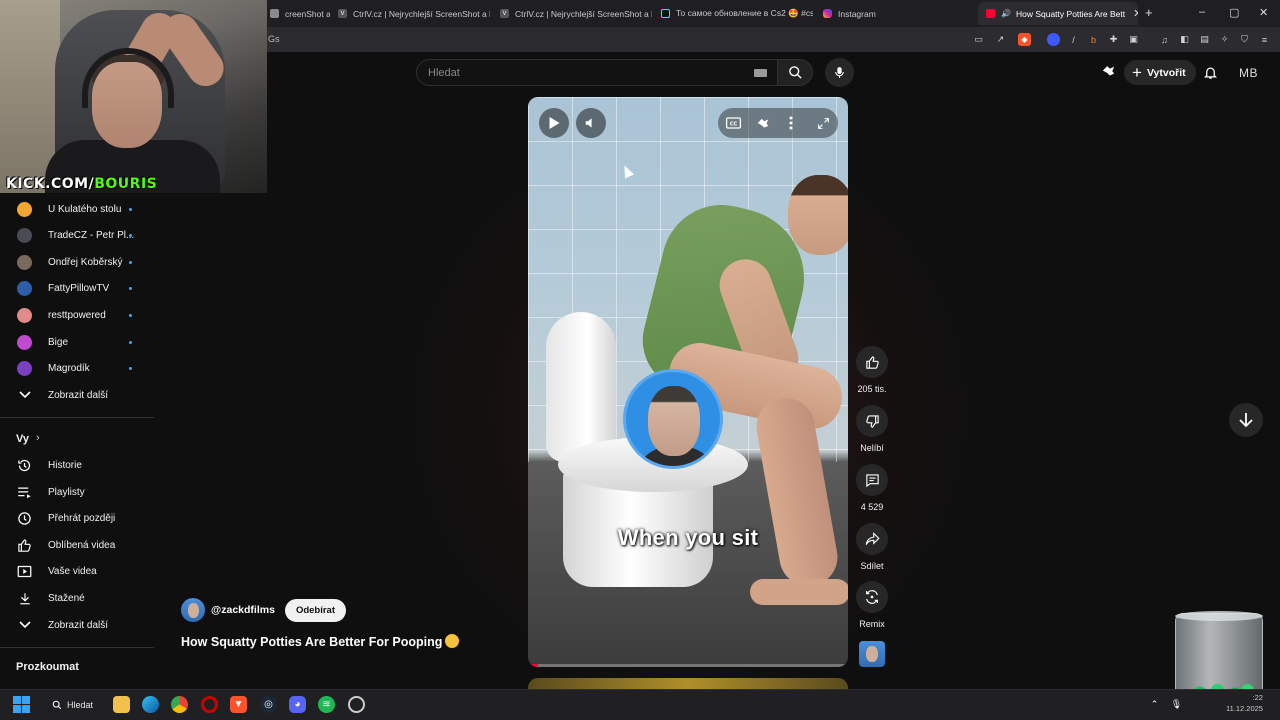 This screenshot has width=1280, height=720. What do you see at coordinates (1000, 39) in the screenshot?
I see `share-page-icon: ↗` at bounding box center [1000, 39].